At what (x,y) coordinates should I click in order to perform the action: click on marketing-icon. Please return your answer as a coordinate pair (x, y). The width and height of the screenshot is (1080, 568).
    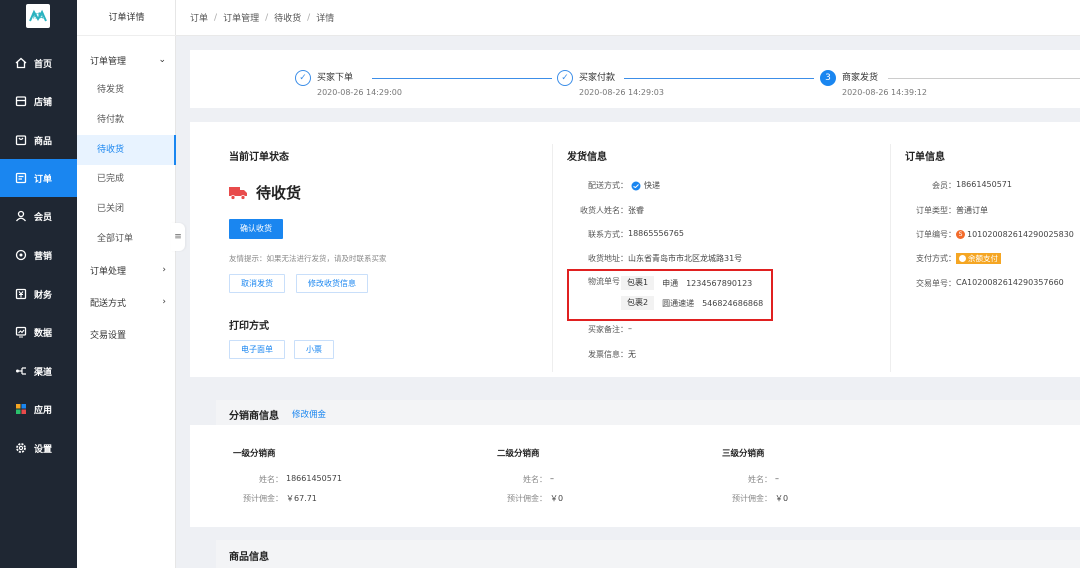
    Looking at the image, I should click on (21, 255).